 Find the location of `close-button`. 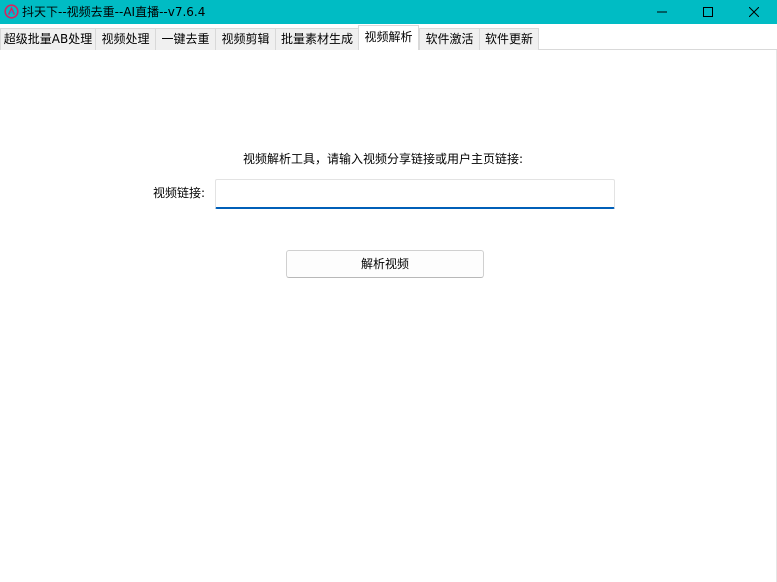

close-button is located at coordinates (754, 12).